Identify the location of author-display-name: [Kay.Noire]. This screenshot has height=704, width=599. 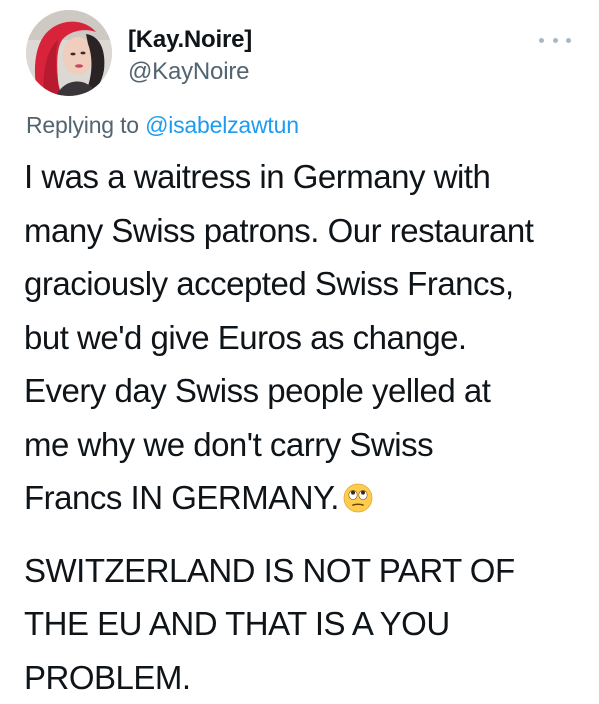
(190, 40).